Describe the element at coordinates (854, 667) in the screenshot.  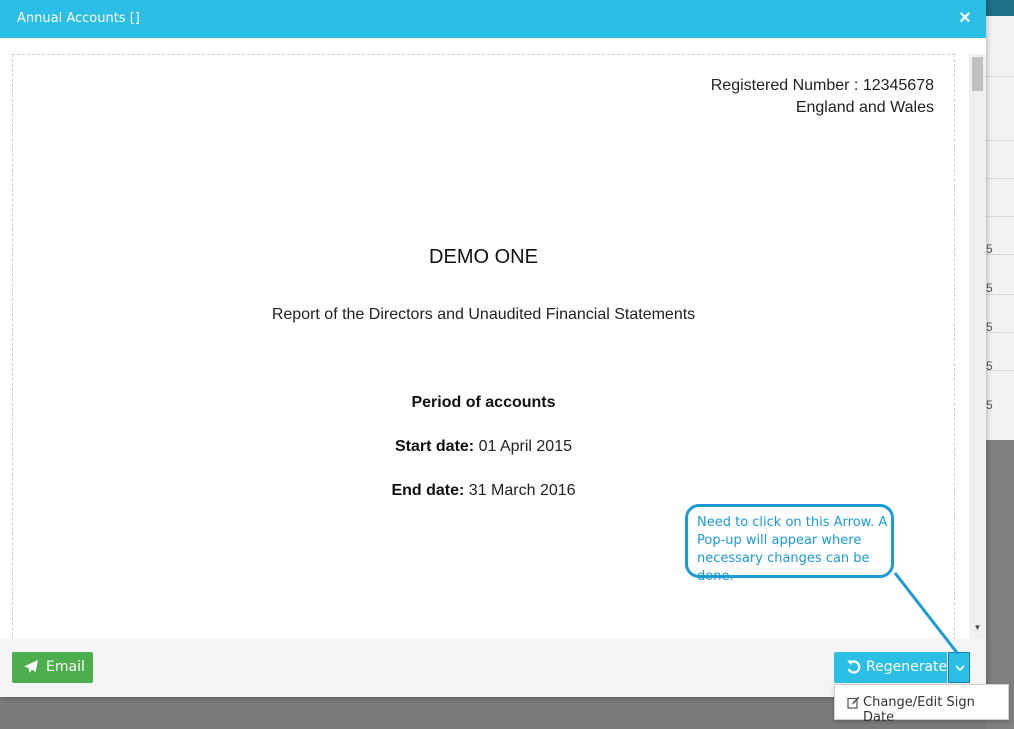
I see `undo-icon` at that location.